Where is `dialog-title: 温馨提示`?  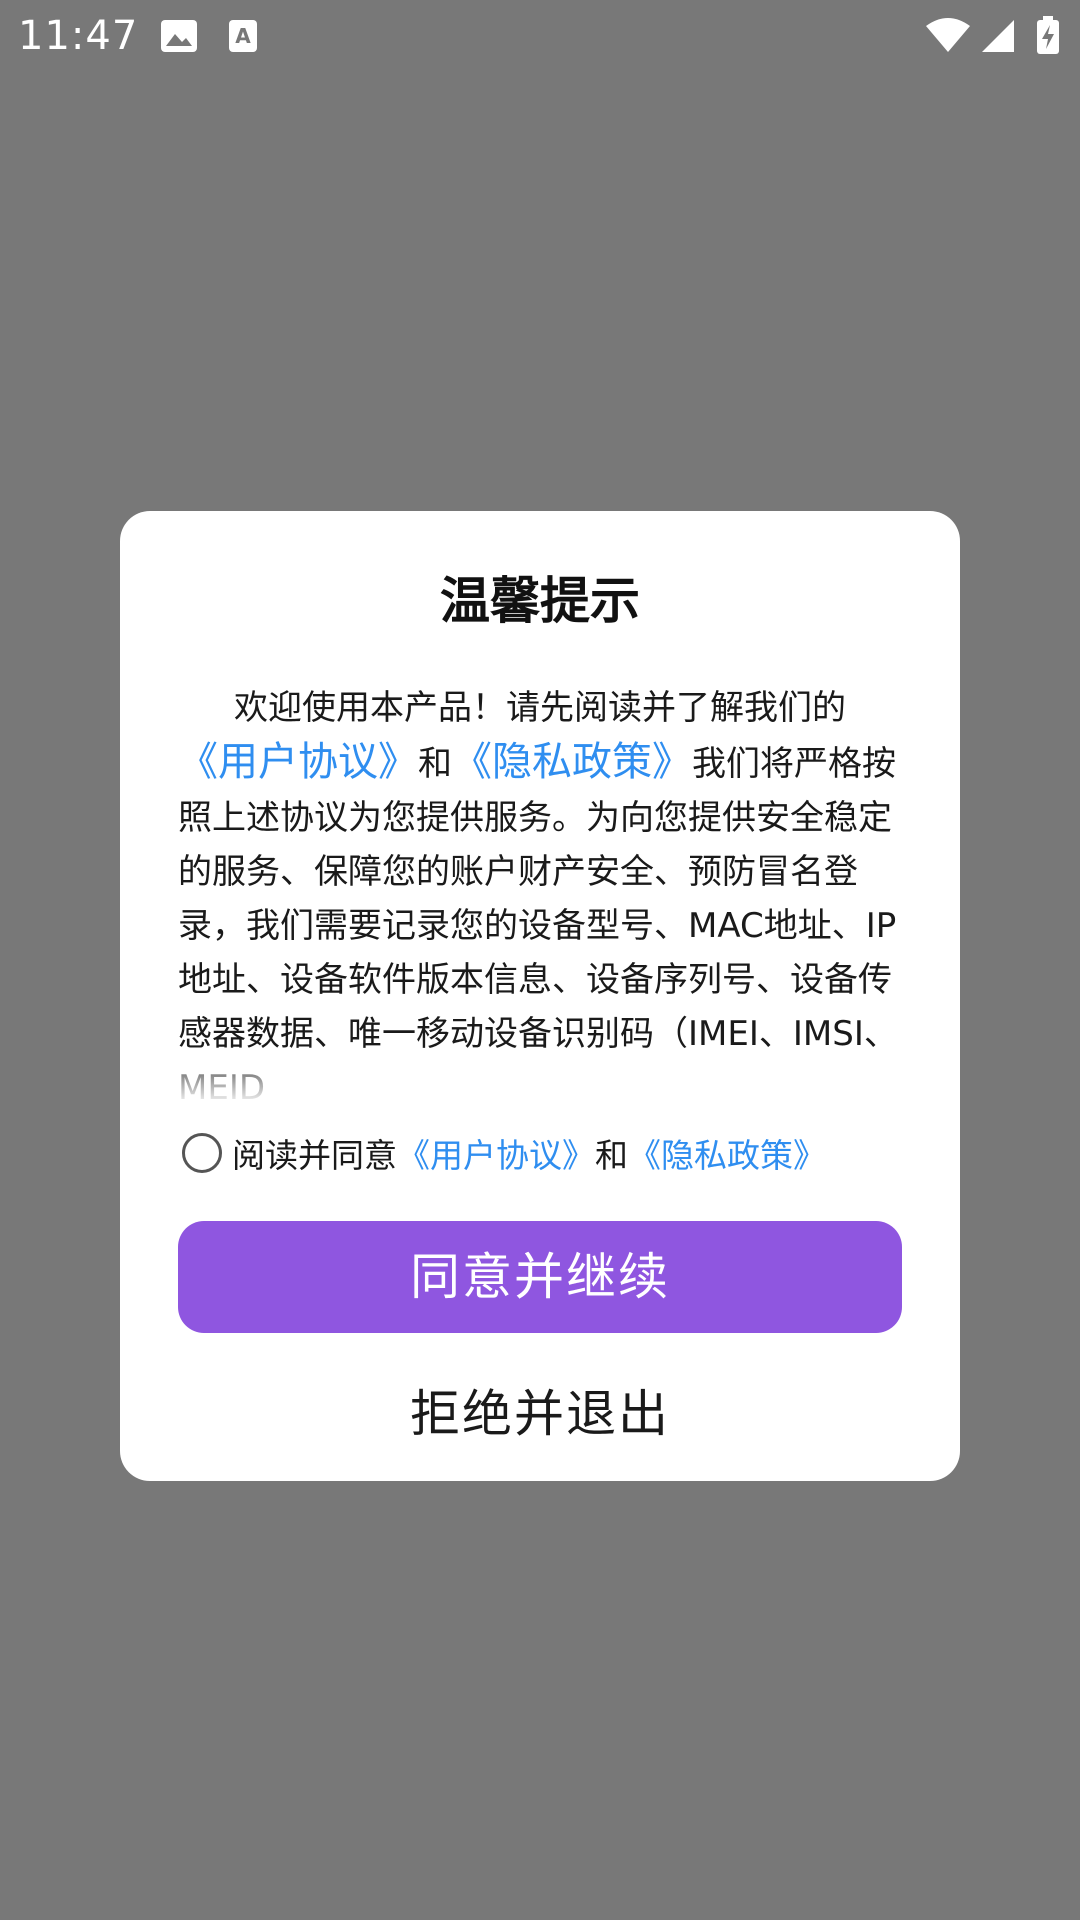 dialog-title: 温馨提示 is located at coordinates (540, 601).